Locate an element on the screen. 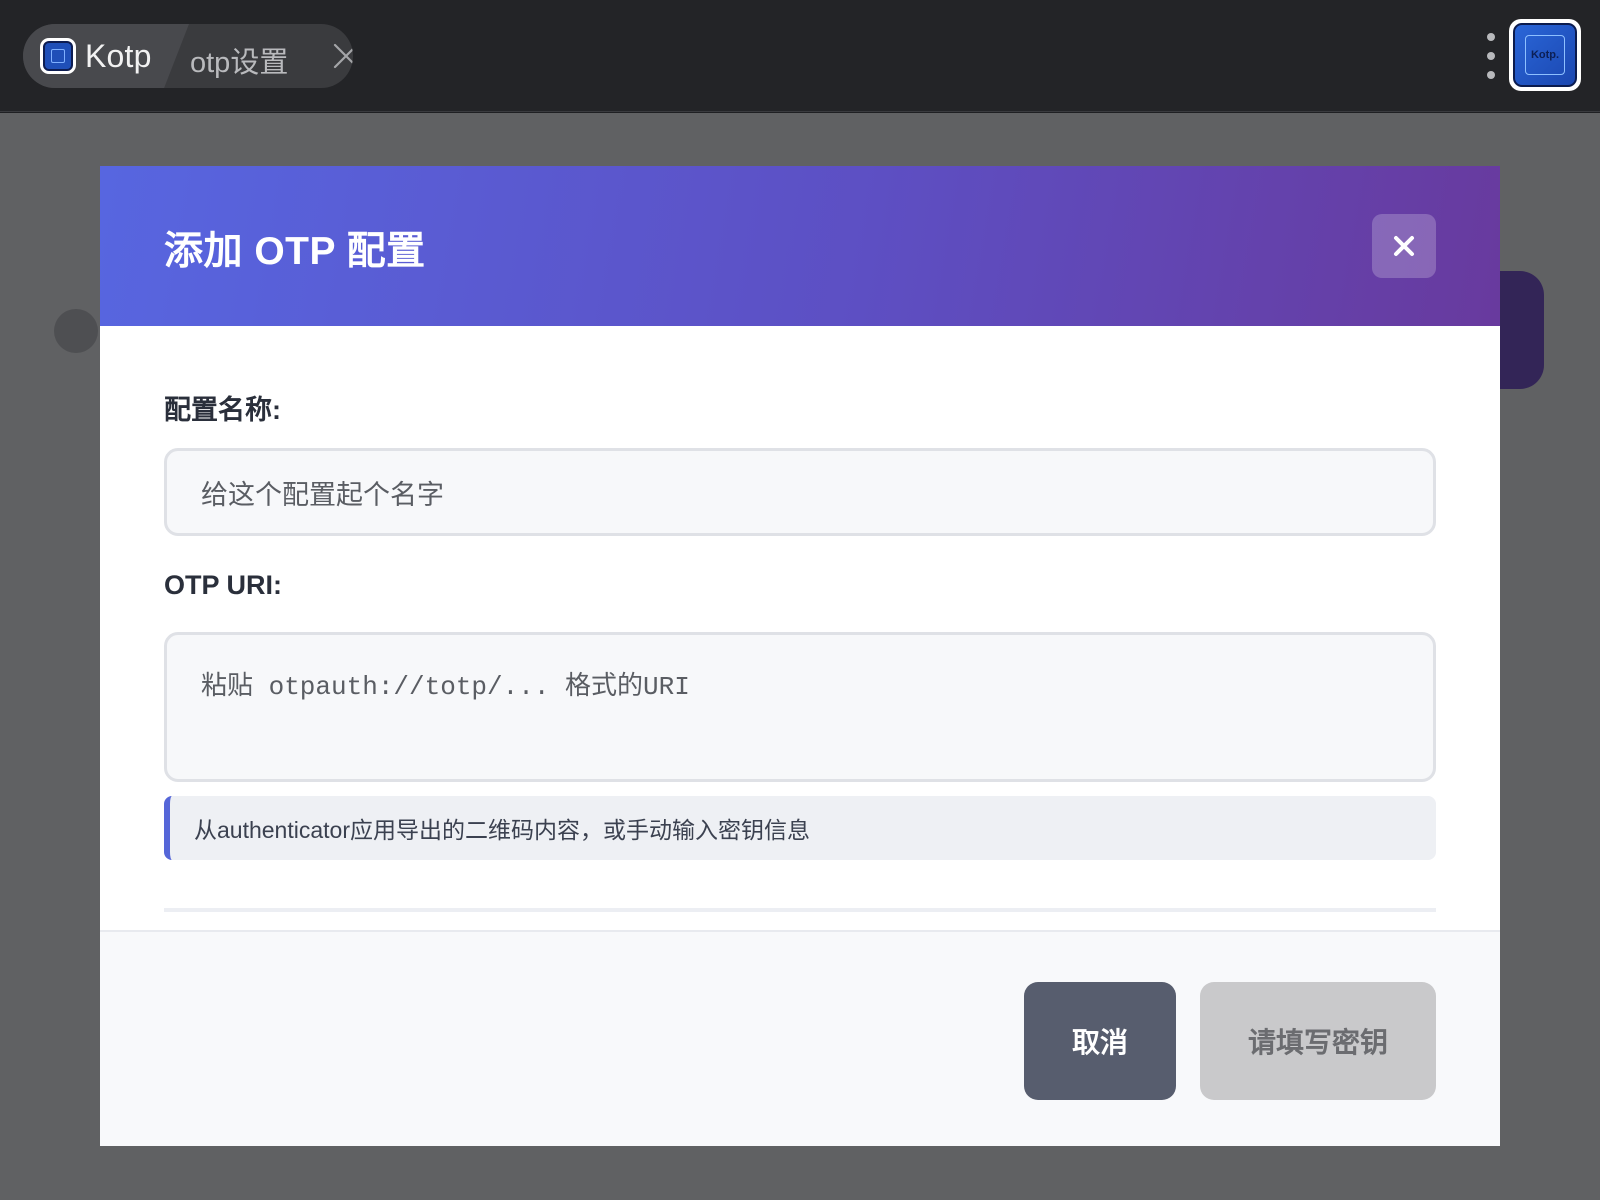  uri-hint: 从authenticator应用导出的二维码内容，或手动输入密钥信息 is located at coordinates (800, 828).